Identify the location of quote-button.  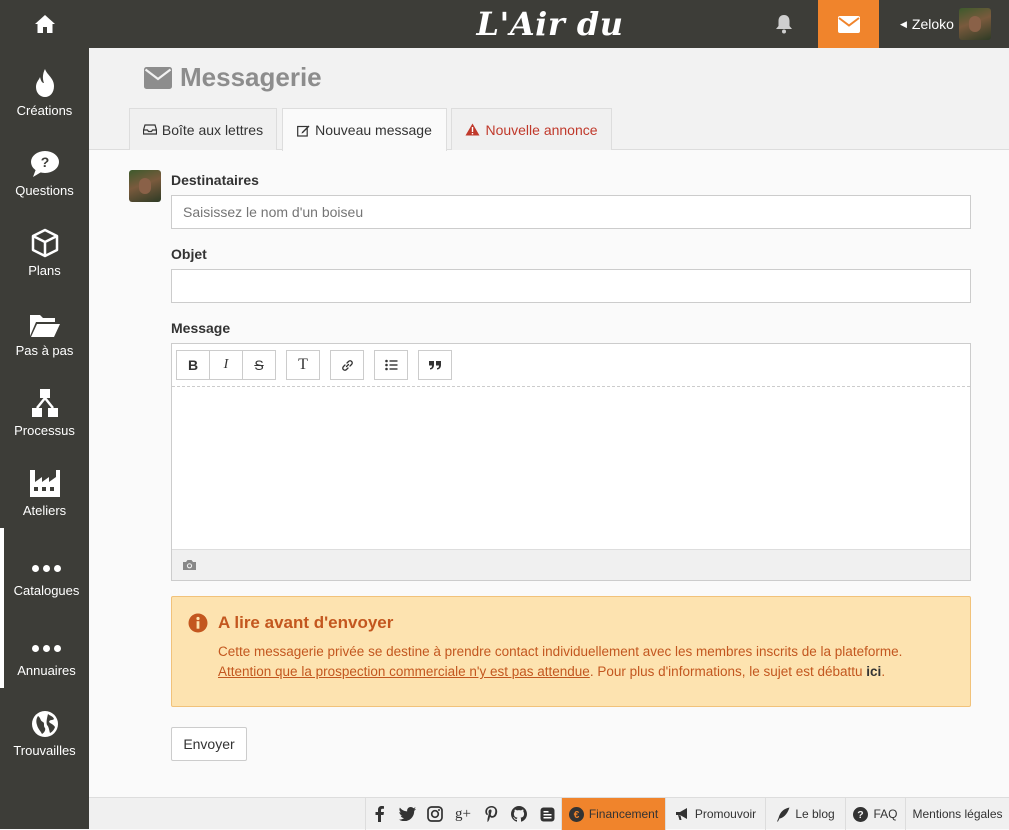
(435, 365).